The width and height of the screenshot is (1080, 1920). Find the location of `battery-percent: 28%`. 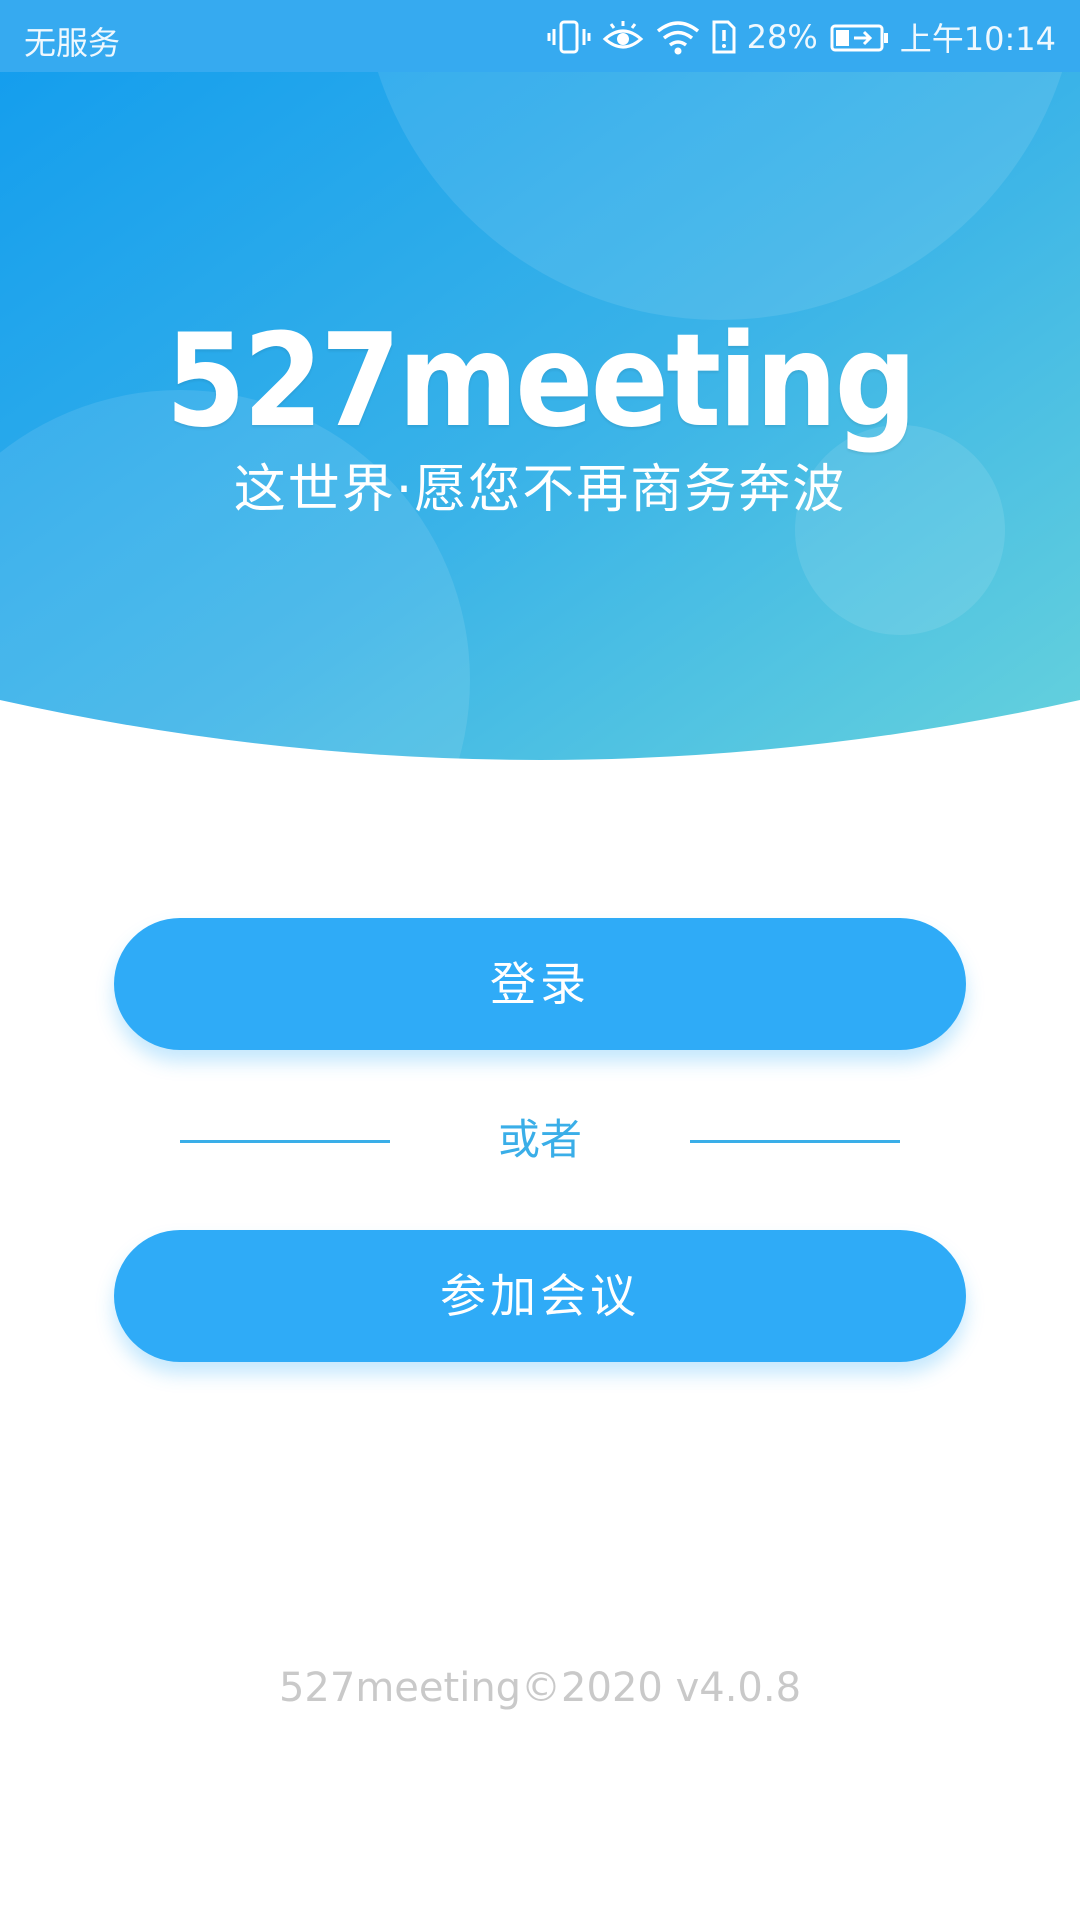

battery-percent: 28% is located at coordinates (782, 37).